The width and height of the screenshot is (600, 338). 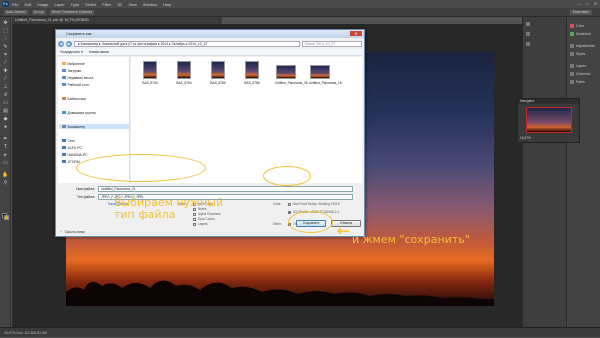 I want to click on healing-tool-icon: ✚, so click(x=5, y=71).